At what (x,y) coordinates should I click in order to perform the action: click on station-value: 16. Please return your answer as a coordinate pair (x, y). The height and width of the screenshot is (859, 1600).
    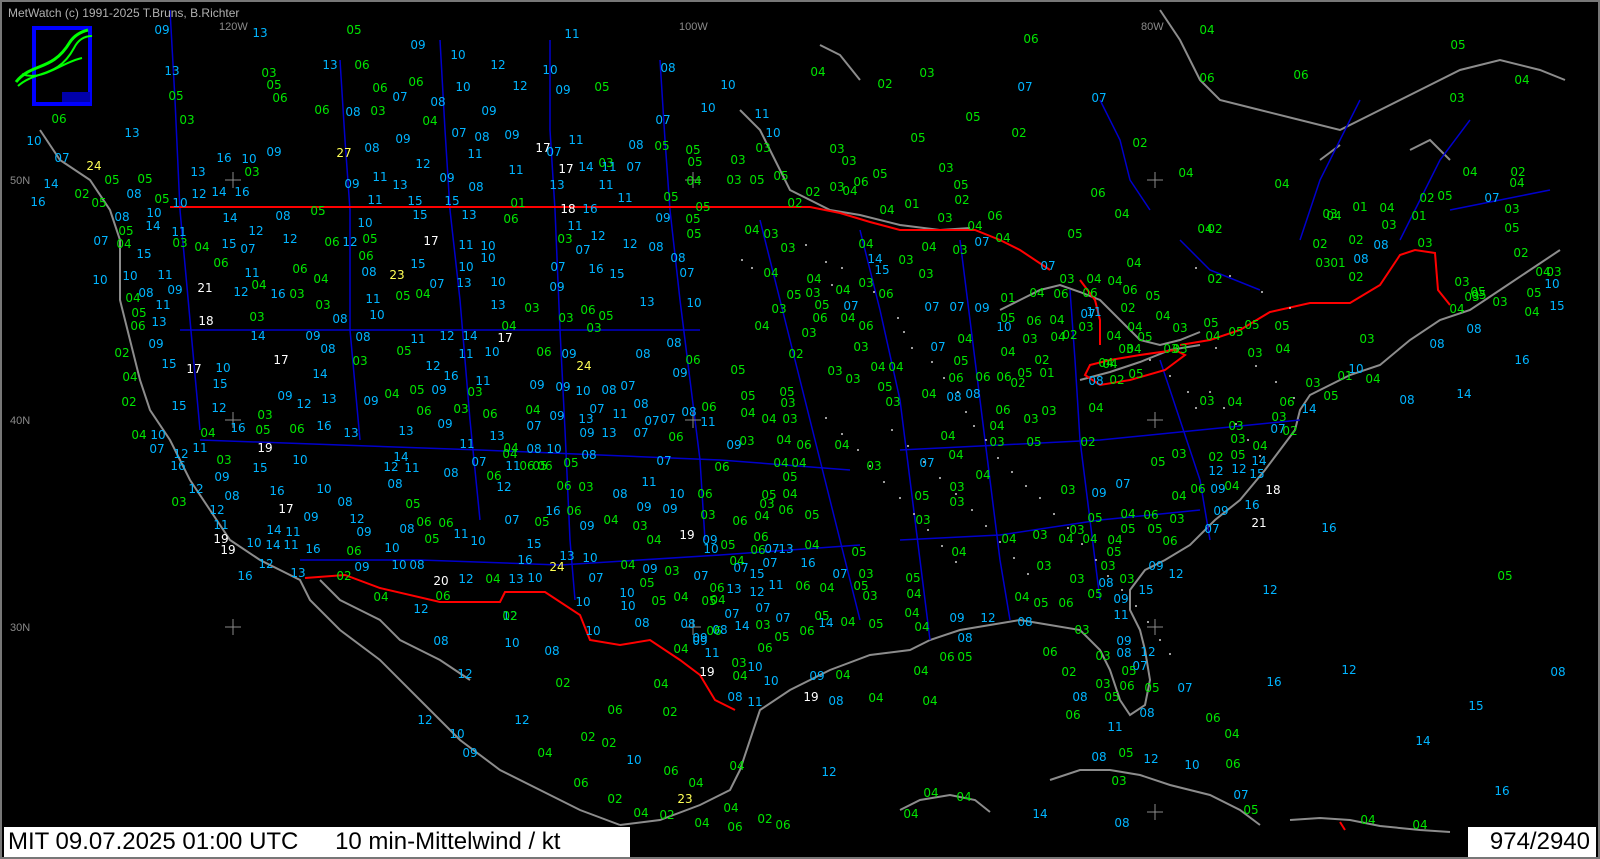
    Looking at the image, I should click on (1328, 528).